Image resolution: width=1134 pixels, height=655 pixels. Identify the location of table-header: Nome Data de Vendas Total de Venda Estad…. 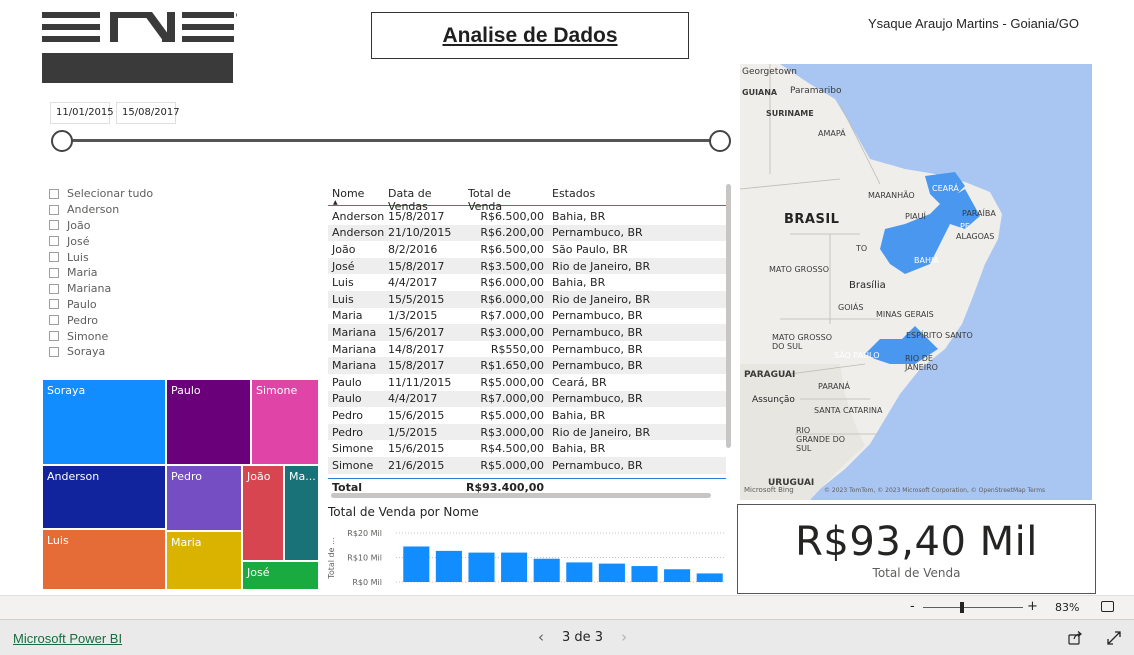
(527, 197).